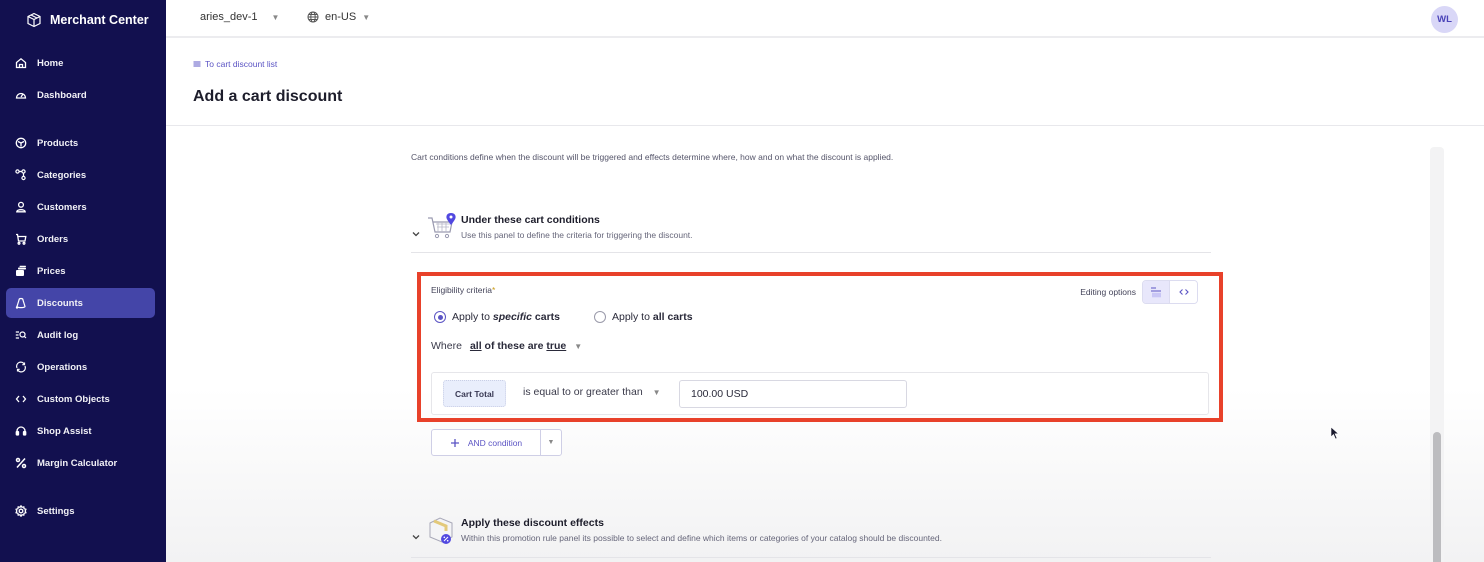  I want to click on sidebar-item-label: Categories, so click(62, 175).